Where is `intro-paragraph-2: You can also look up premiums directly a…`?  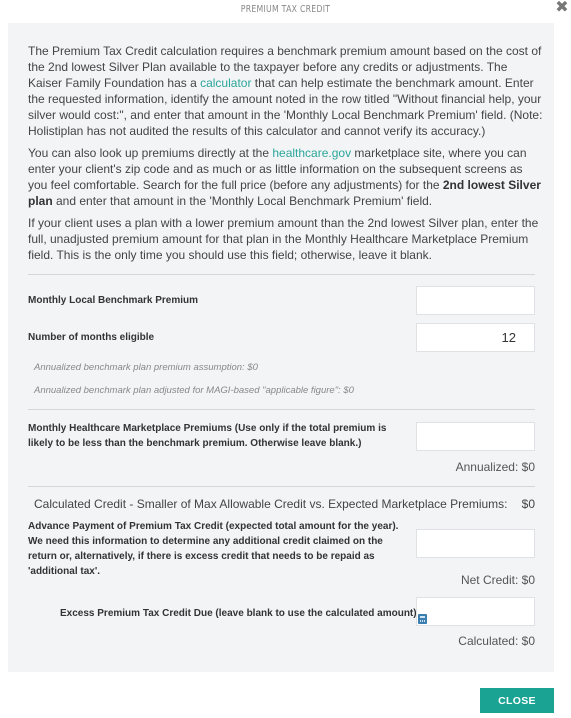 intro-paragraph-2: You can also look up premiums directly a… is located at coordinates (285, 177).